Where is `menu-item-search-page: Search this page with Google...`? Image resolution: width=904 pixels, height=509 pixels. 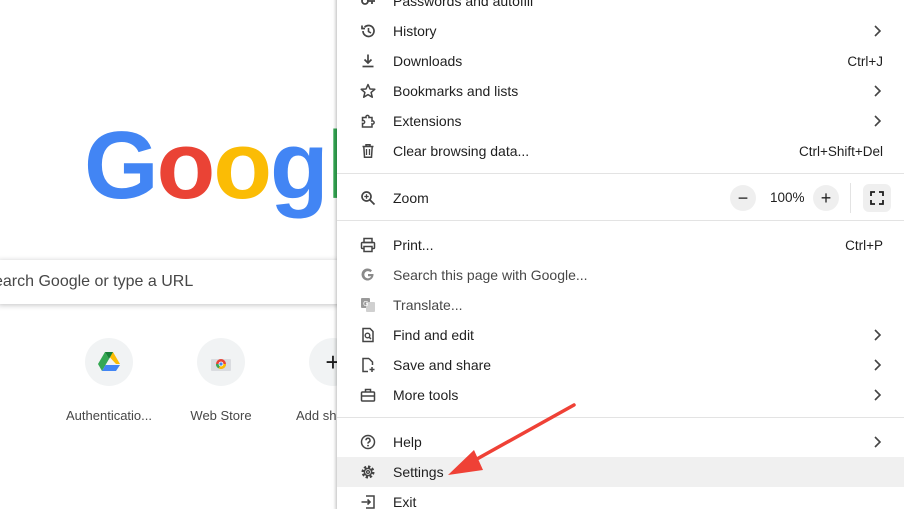
menu-item-search-page: Search this page with Google... is located at coordinates (620, 275).